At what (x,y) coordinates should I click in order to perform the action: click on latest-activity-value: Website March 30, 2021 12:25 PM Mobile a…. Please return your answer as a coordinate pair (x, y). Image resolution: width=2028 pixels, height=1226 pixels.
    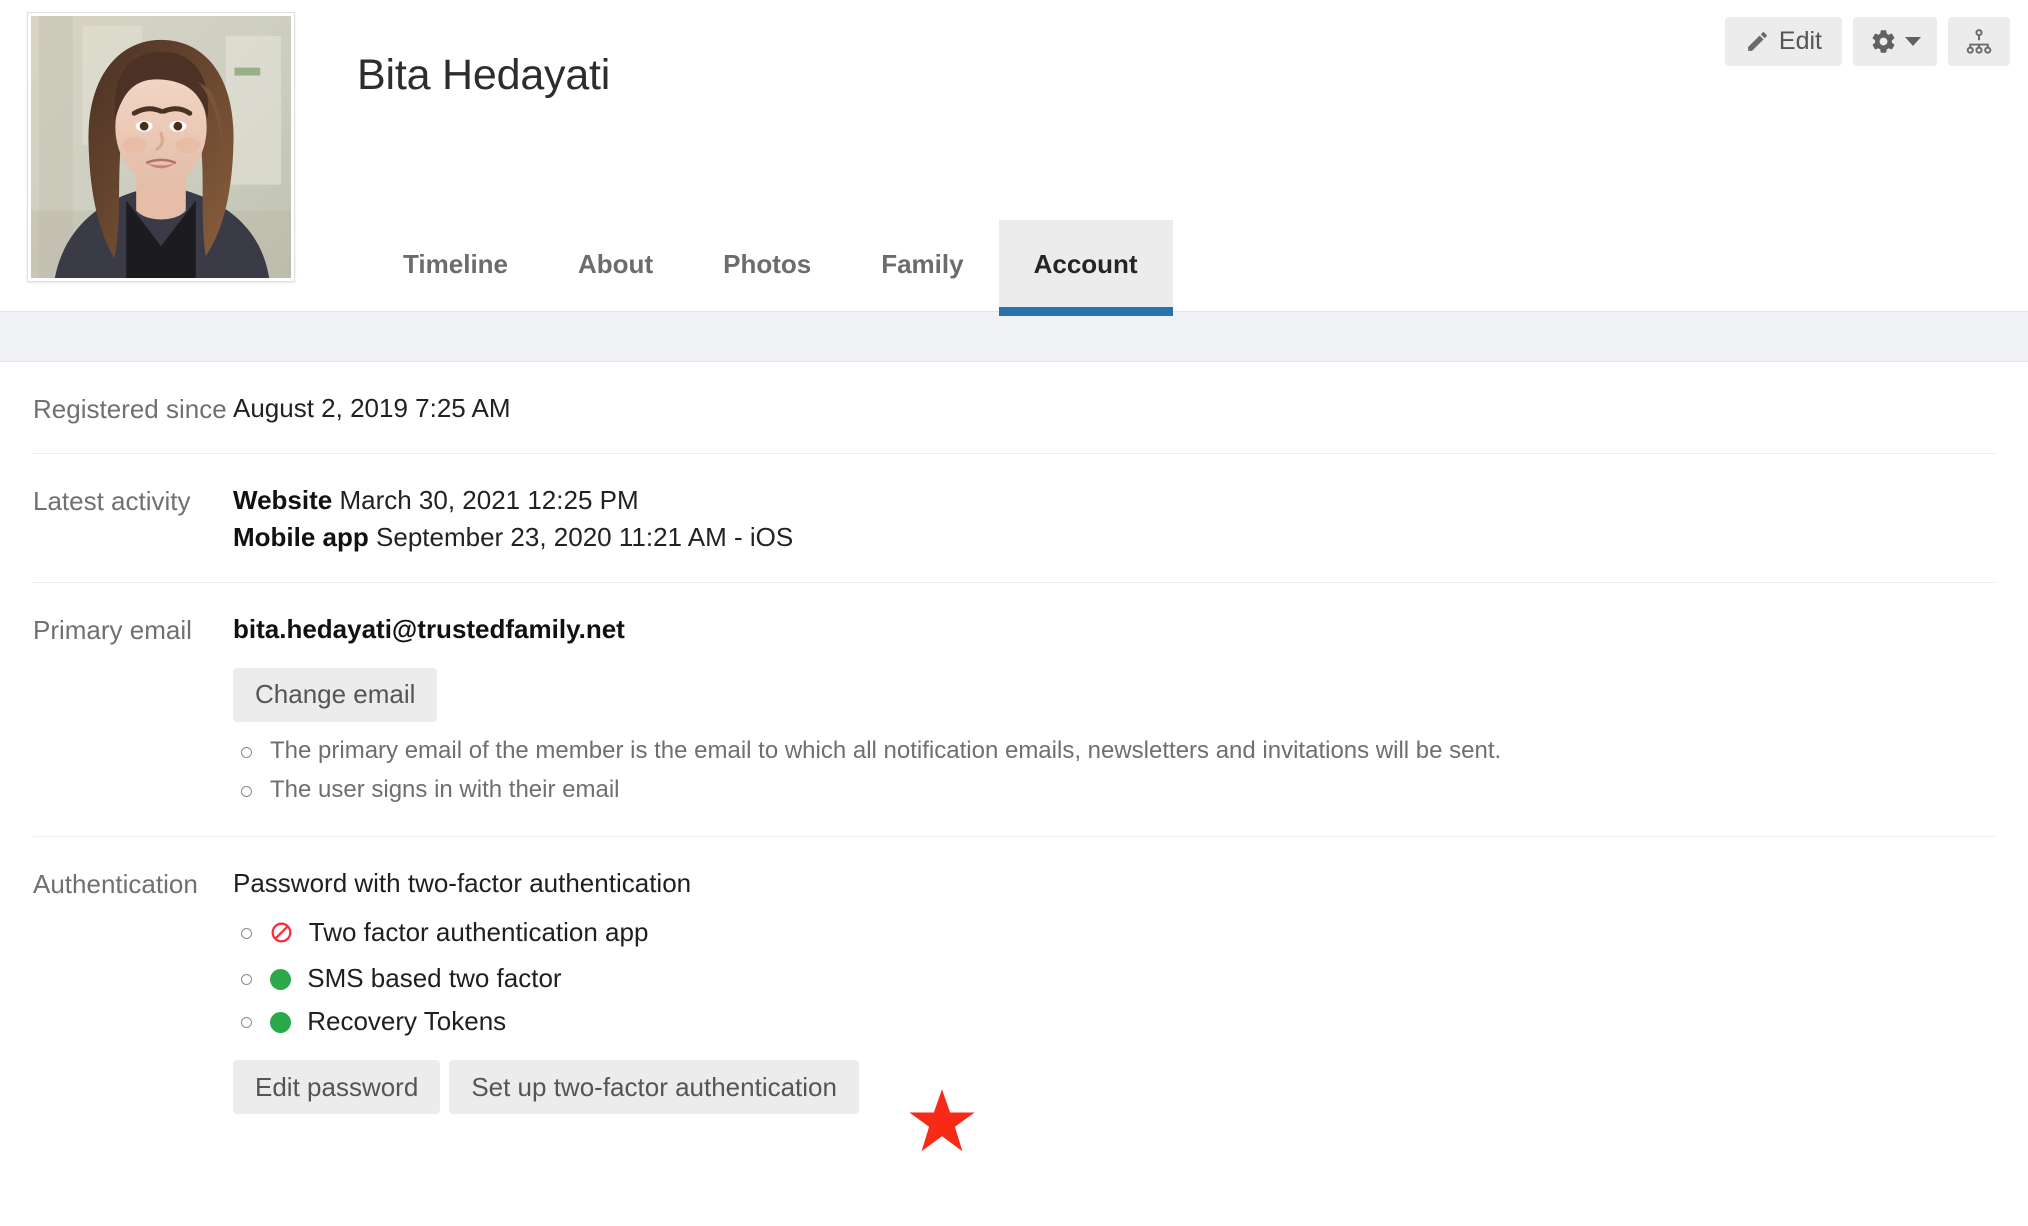
    Looking at the image, I should click on (1114, 519).